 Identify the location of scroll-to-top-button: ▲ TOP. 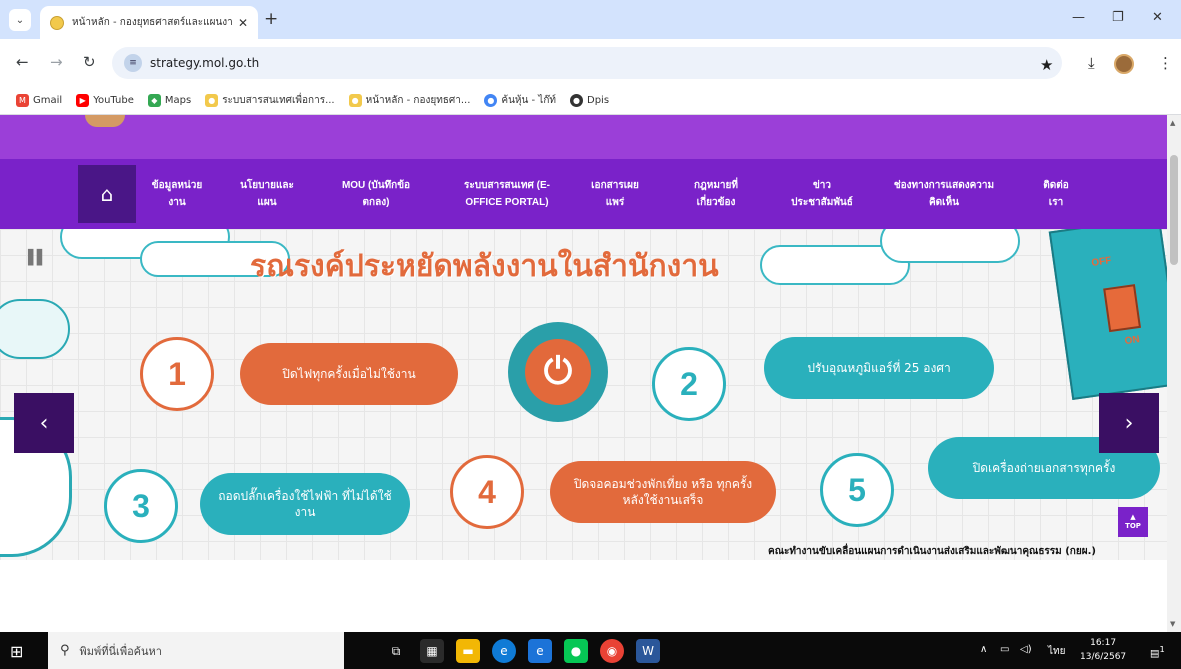
(1133, 522).